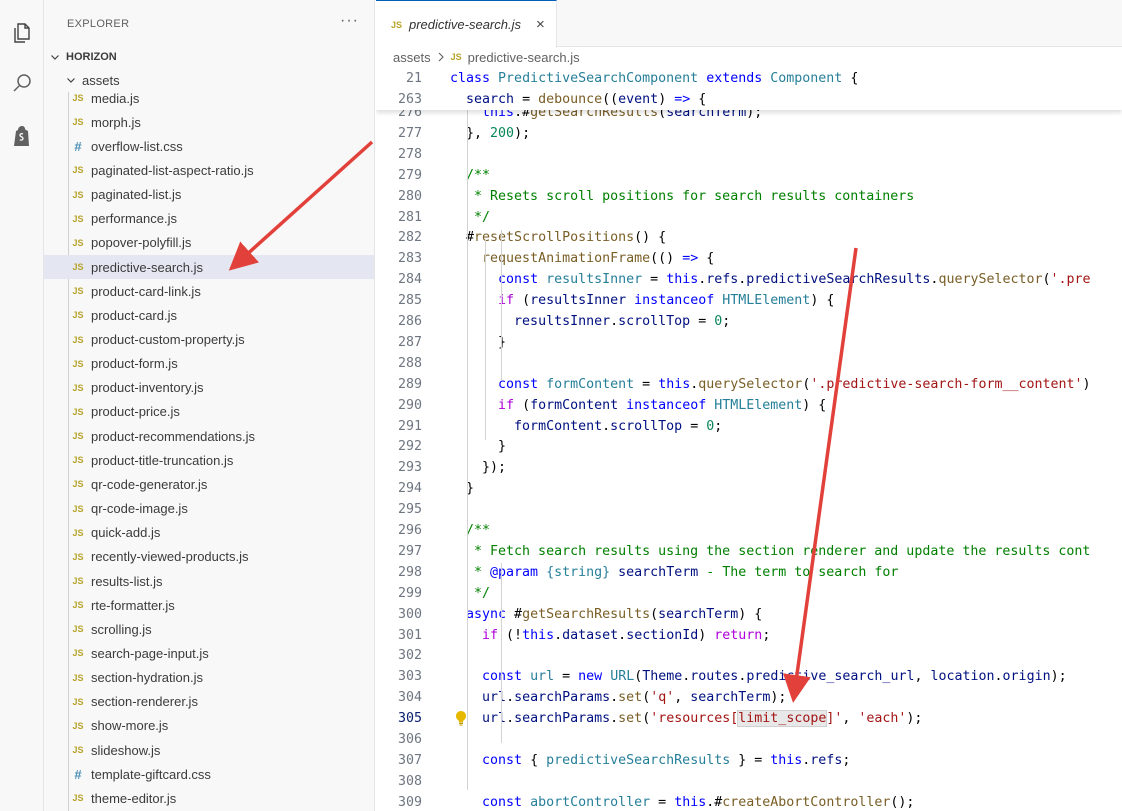 Image resolution: width=1122 pixels, height=811 pixels. What do you see at coordinates (209, 653) in the screenshot?
I see `file-item: JS search-page-input.js` at bounding box center [209, 653].